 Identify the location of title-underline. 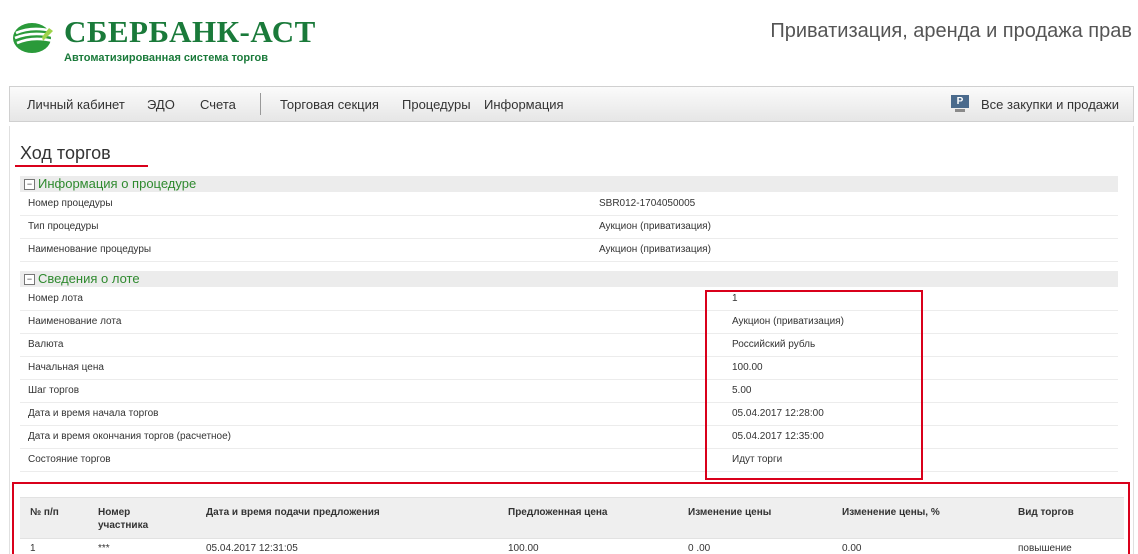
(81, 166).